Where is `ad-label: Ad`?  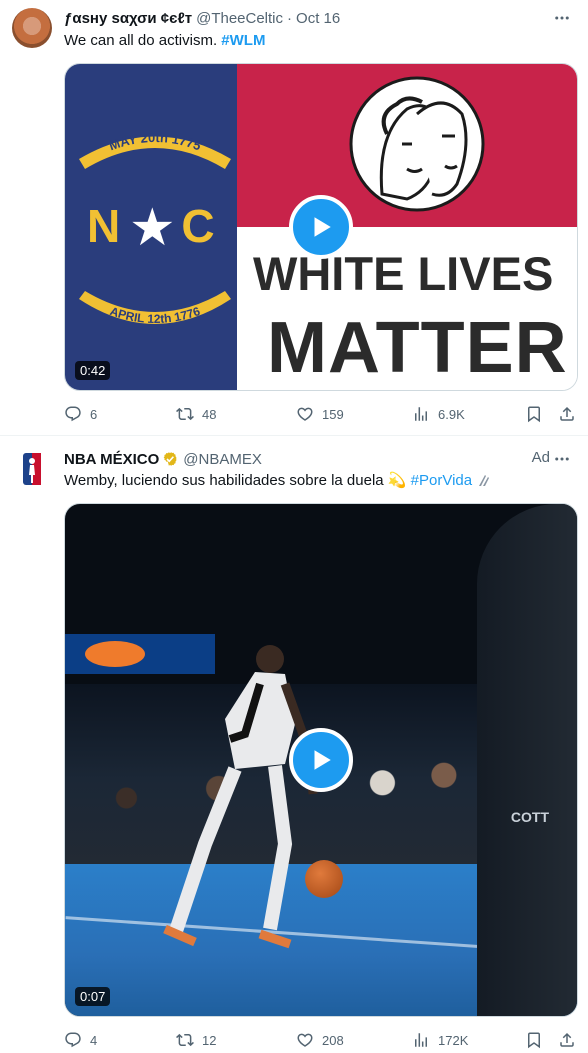 ad-label: Ad is located at coordinates (540, 457).